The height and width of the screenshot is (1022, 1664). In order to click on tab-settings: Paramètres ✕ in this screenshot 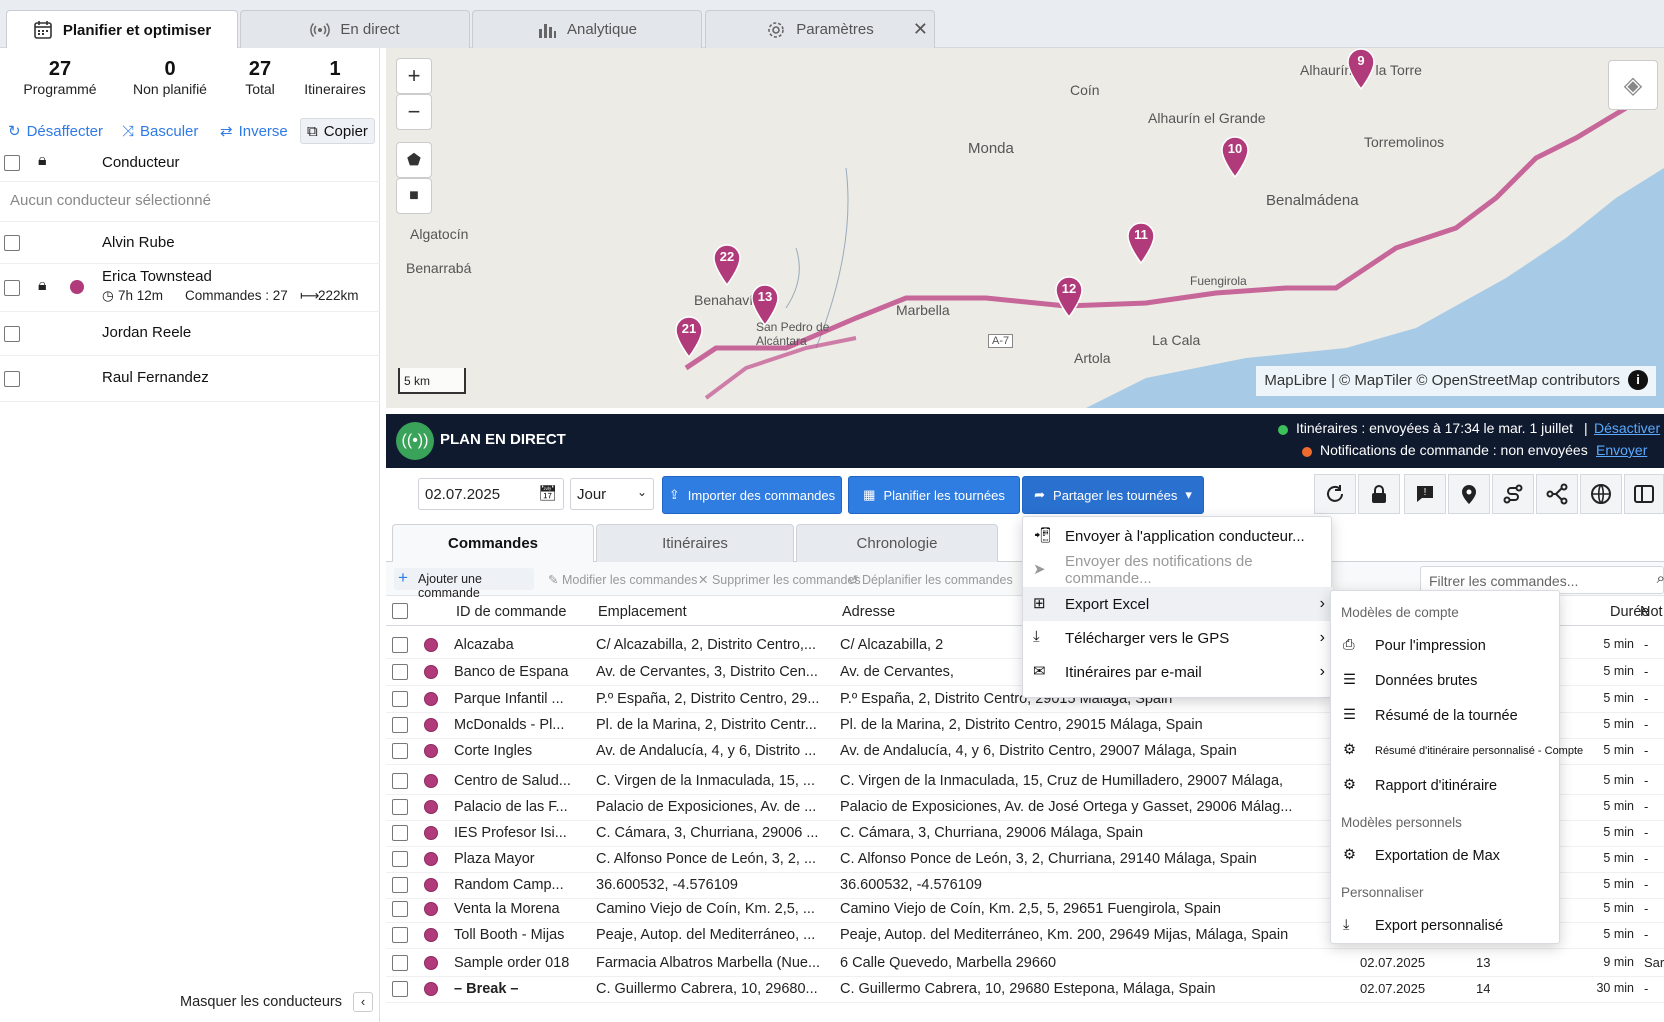, I will do `click(820, 29)`.